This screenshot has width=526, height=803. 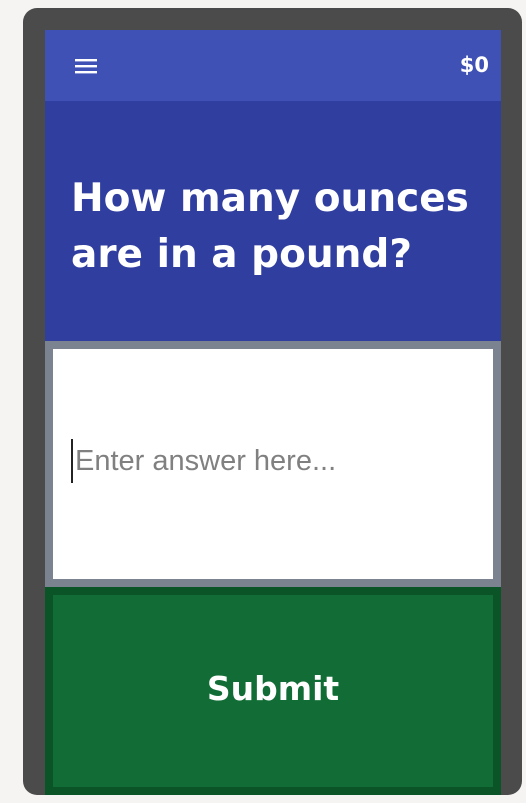 I want to click on answer-input, so click(x=273, y=461).